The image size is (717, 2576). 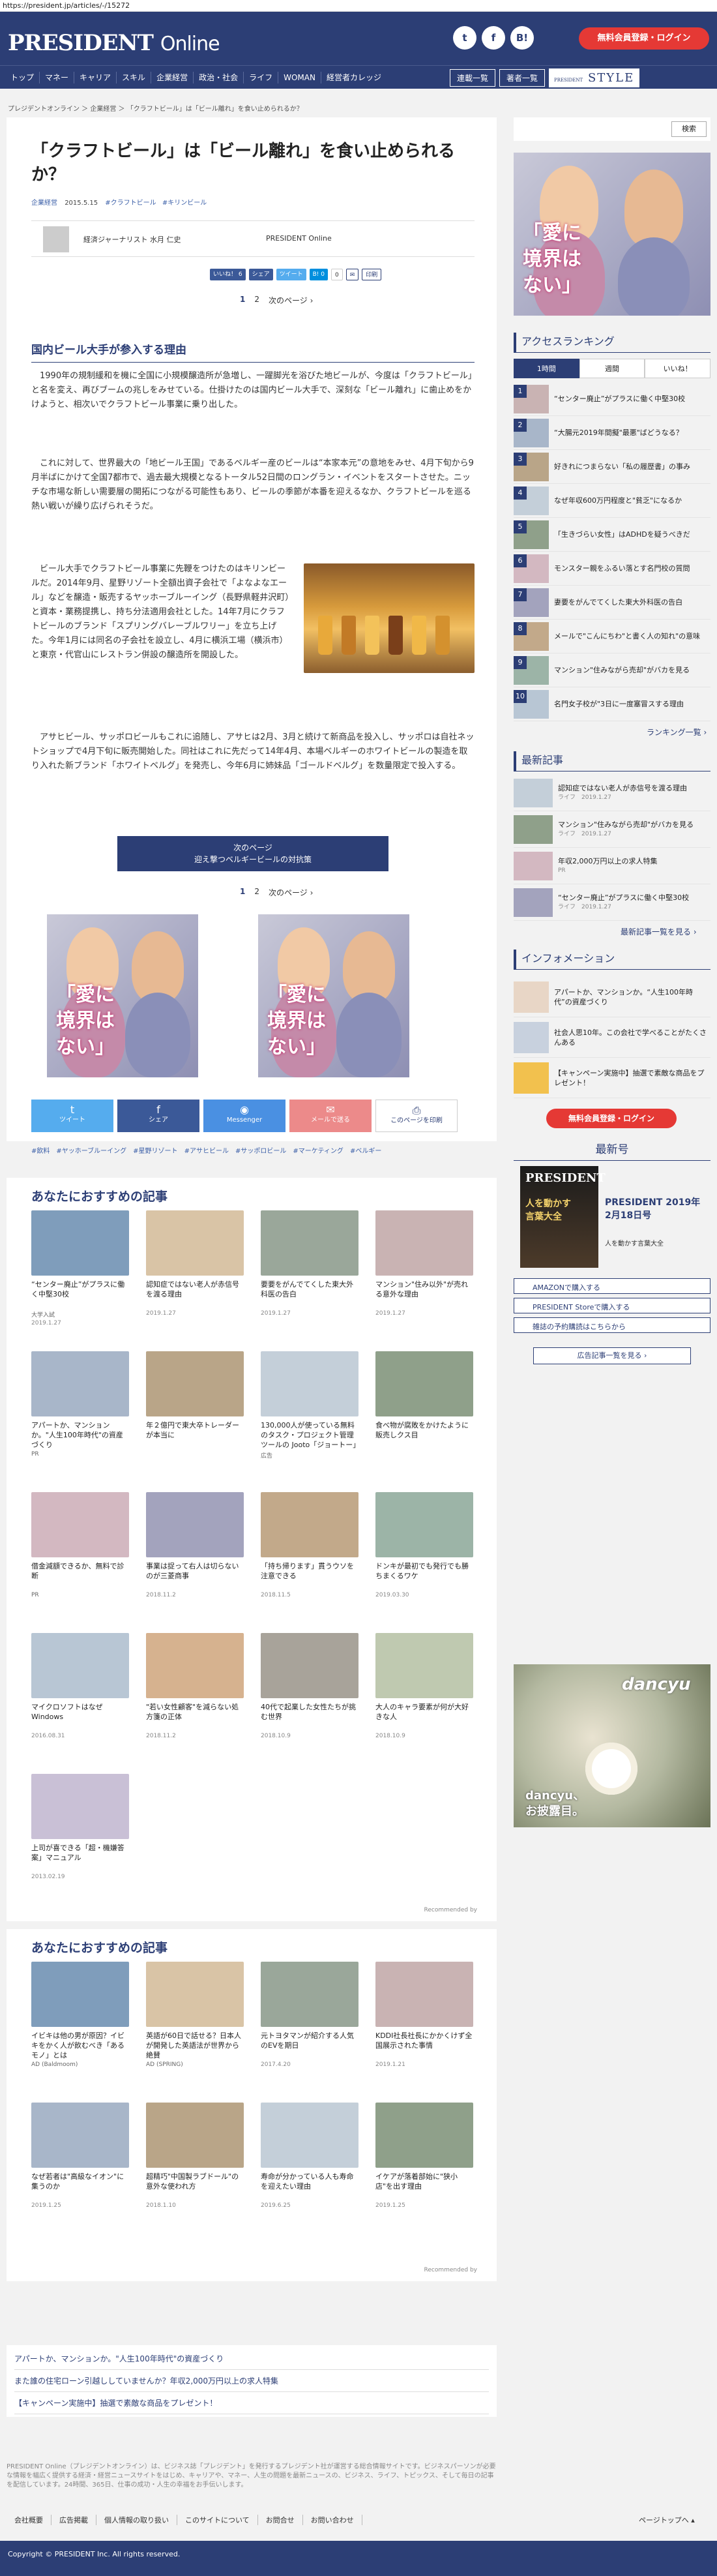 I want to click on next-page-button: 次のページ 迎え撃つベルギービールの対抗策, so click(x=253, y=853).